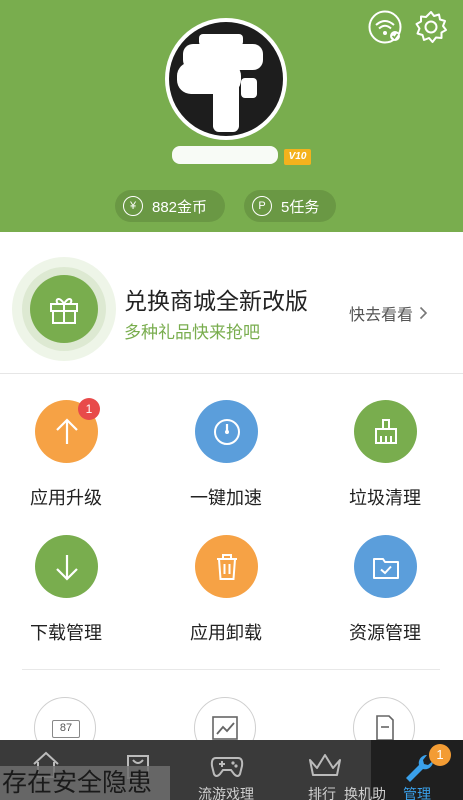  I want to click on manage-badge: 1, so click(440, 755).